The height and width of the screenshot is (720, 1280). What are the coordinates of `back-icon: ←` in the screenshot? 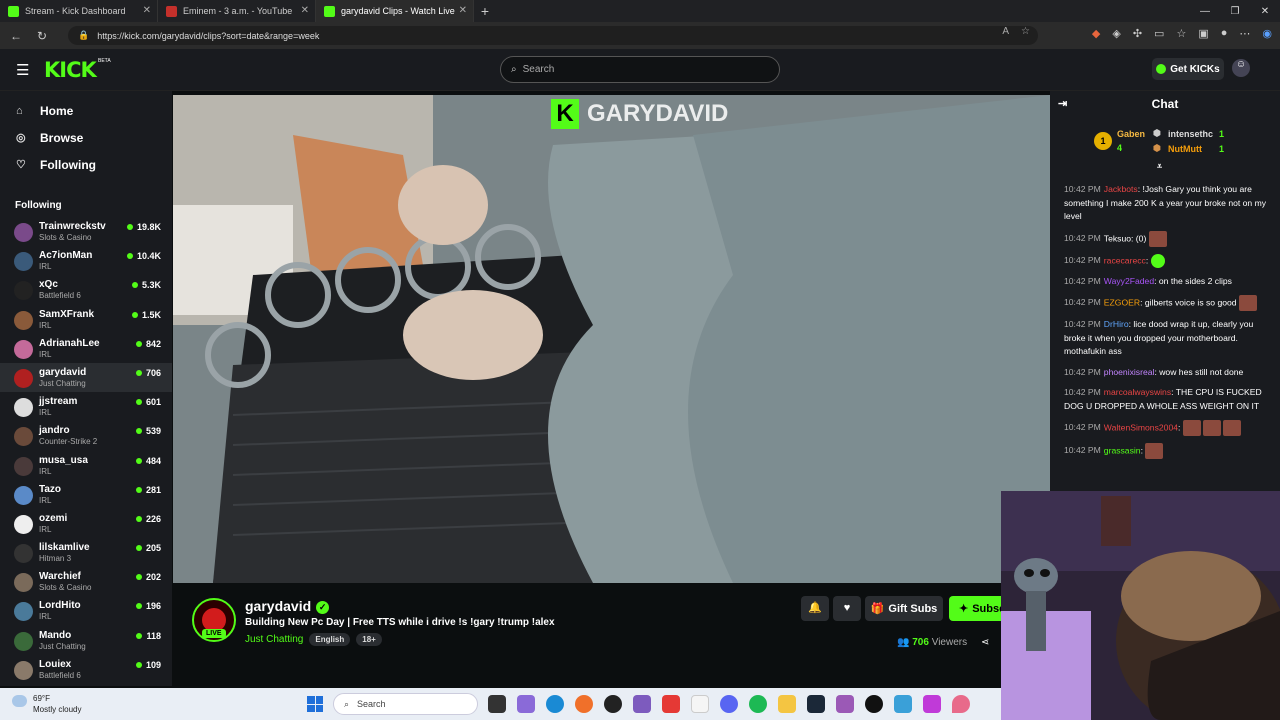 It's located at (16, 36).